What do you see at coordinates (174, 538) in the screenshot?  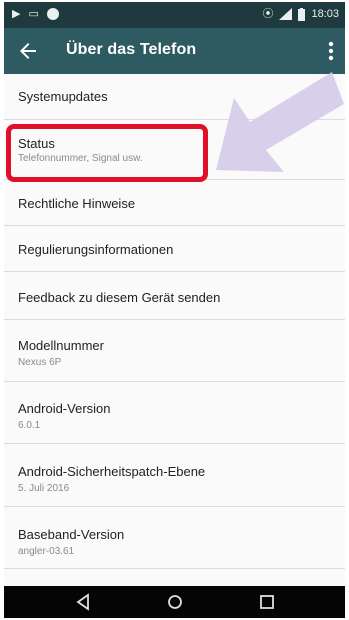 I see `settings-item-baseband-version: Baseband-Version angler-03.61` at bounding box center [174, 538].